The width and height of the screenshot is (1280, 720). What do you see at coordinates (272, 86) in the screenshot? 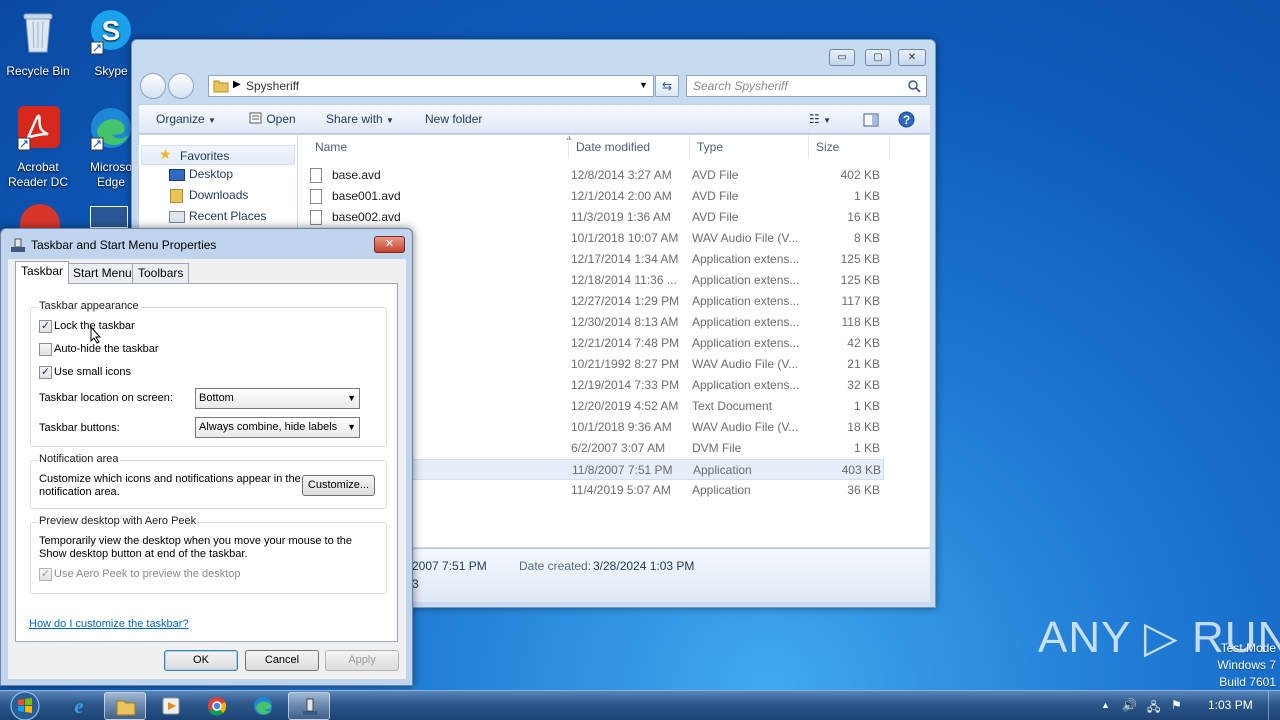
I see `breadcrumb: Spysheriff` at bounding box center [272, 86].